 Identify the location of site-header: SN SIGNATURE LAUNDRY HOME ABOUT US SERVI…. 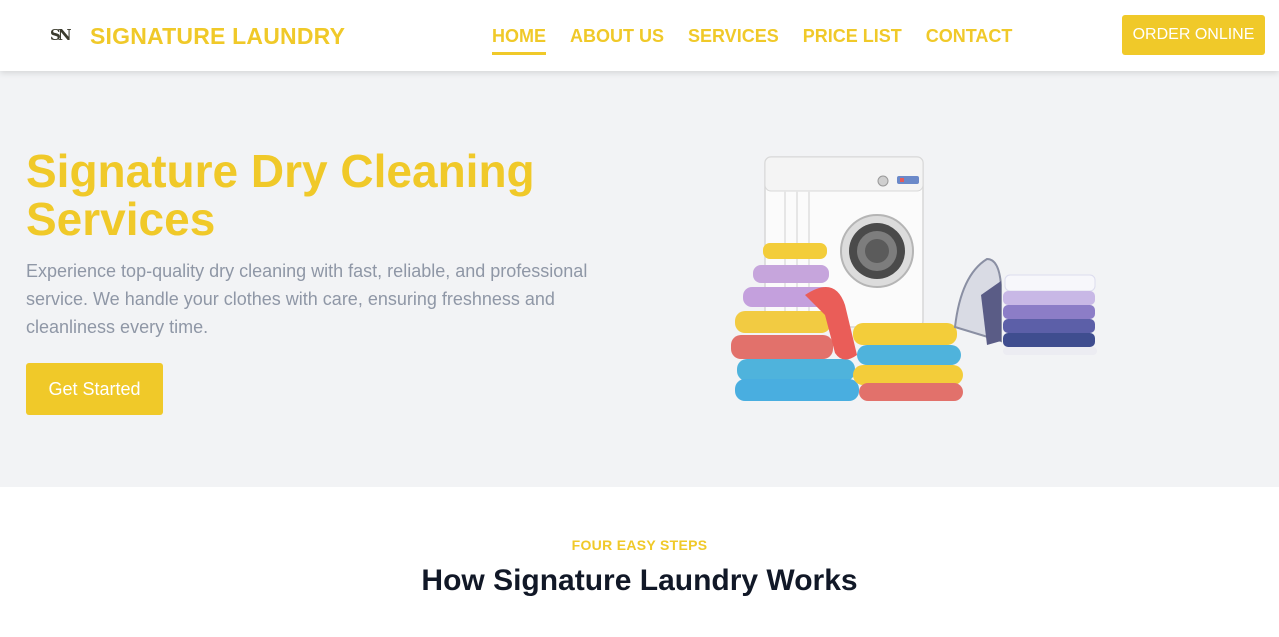
(639, 35).